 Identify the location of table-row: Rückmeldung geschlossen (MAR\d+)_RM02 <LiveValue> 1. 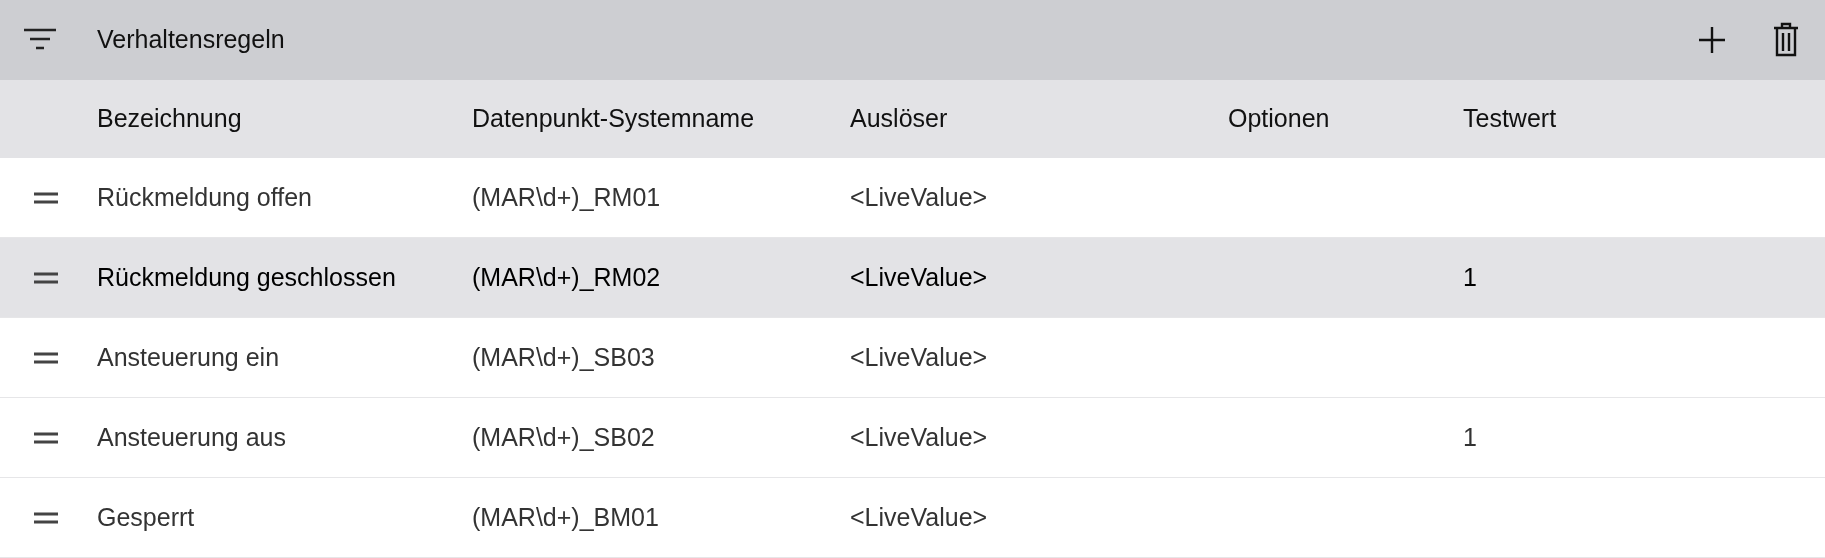
(912, 278).